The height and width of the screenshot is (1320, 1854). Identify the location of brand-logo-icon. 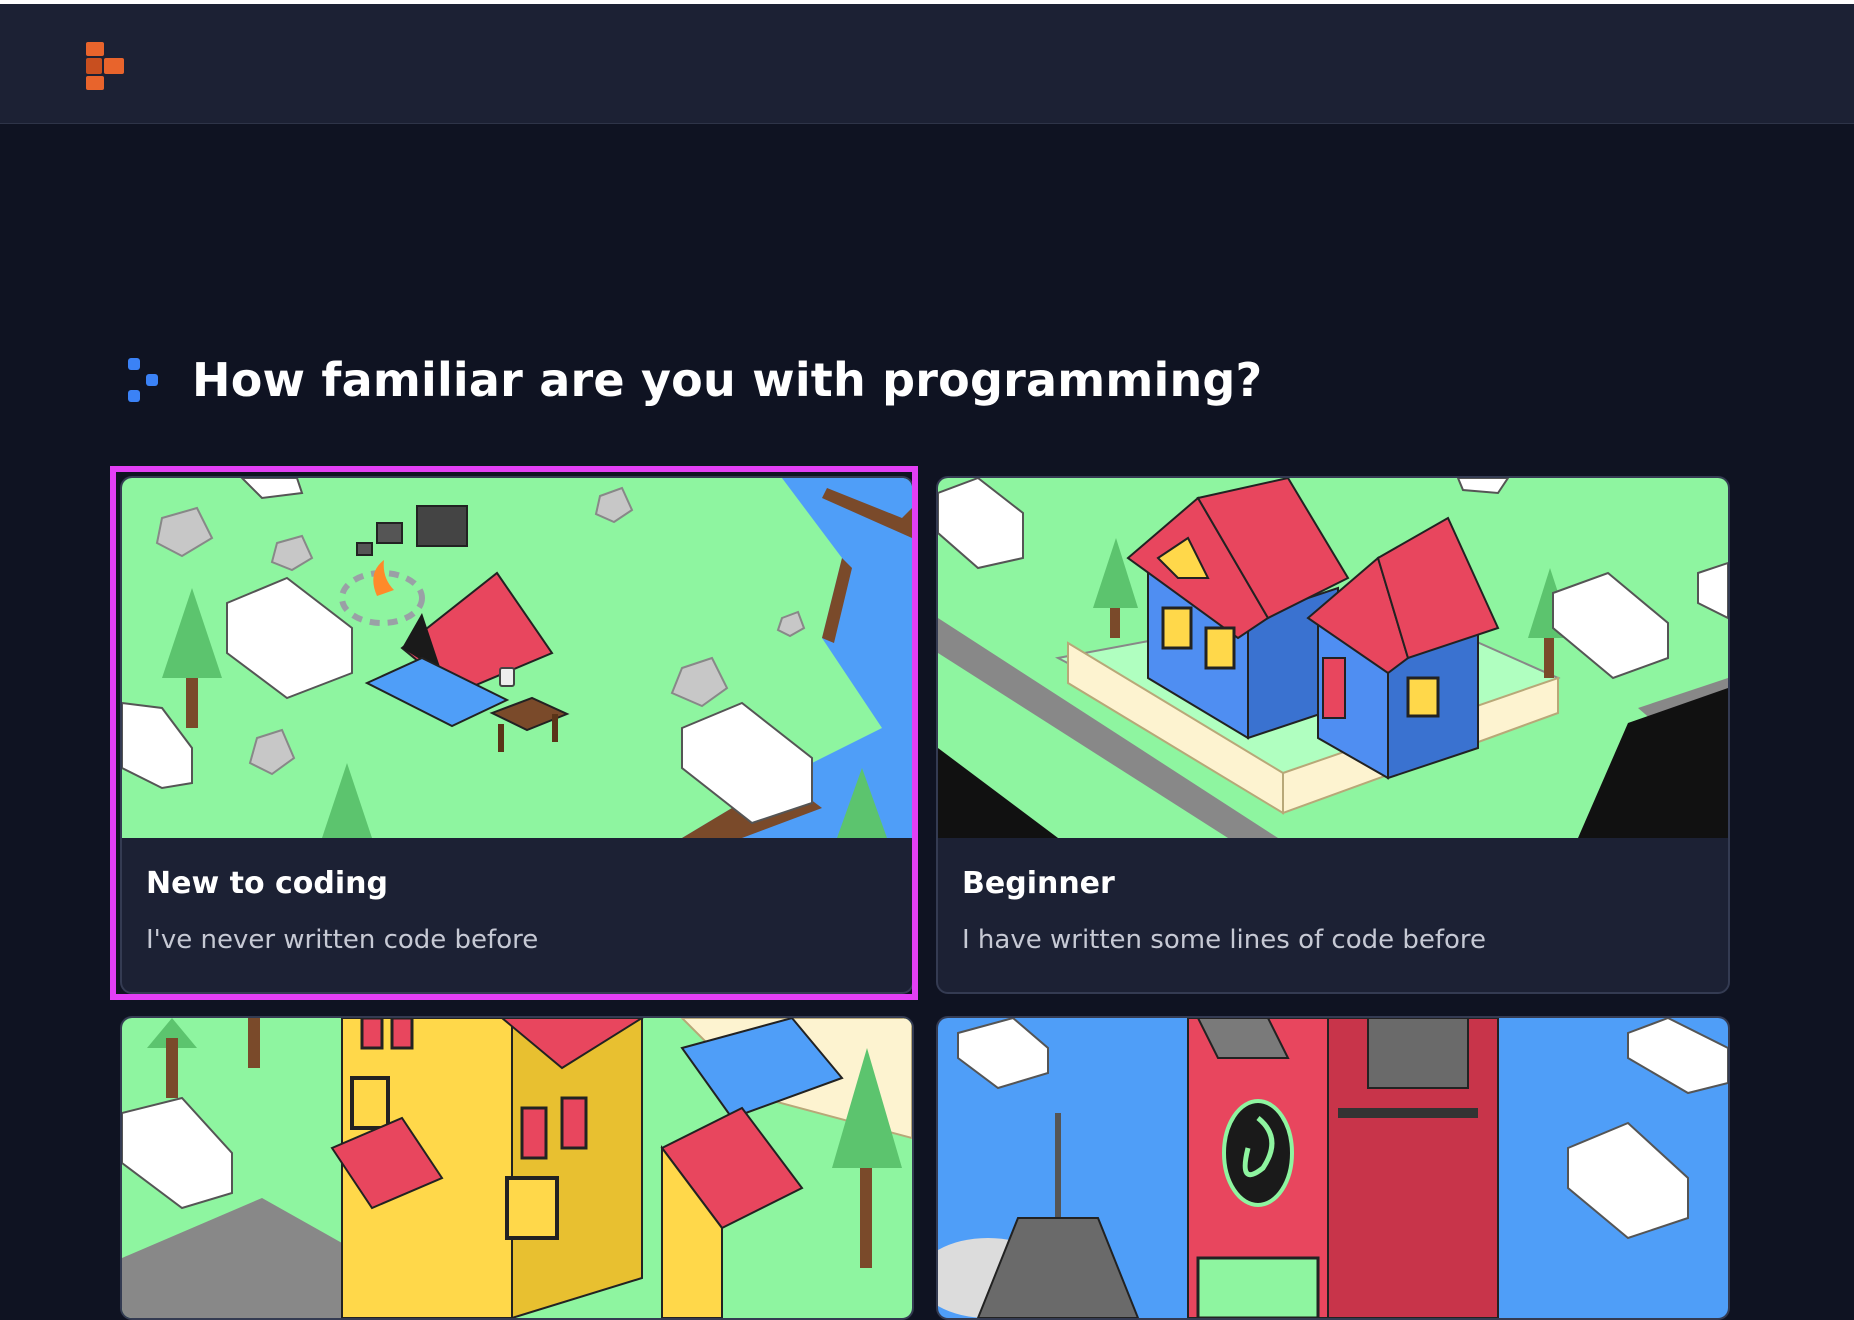
(106, 66).